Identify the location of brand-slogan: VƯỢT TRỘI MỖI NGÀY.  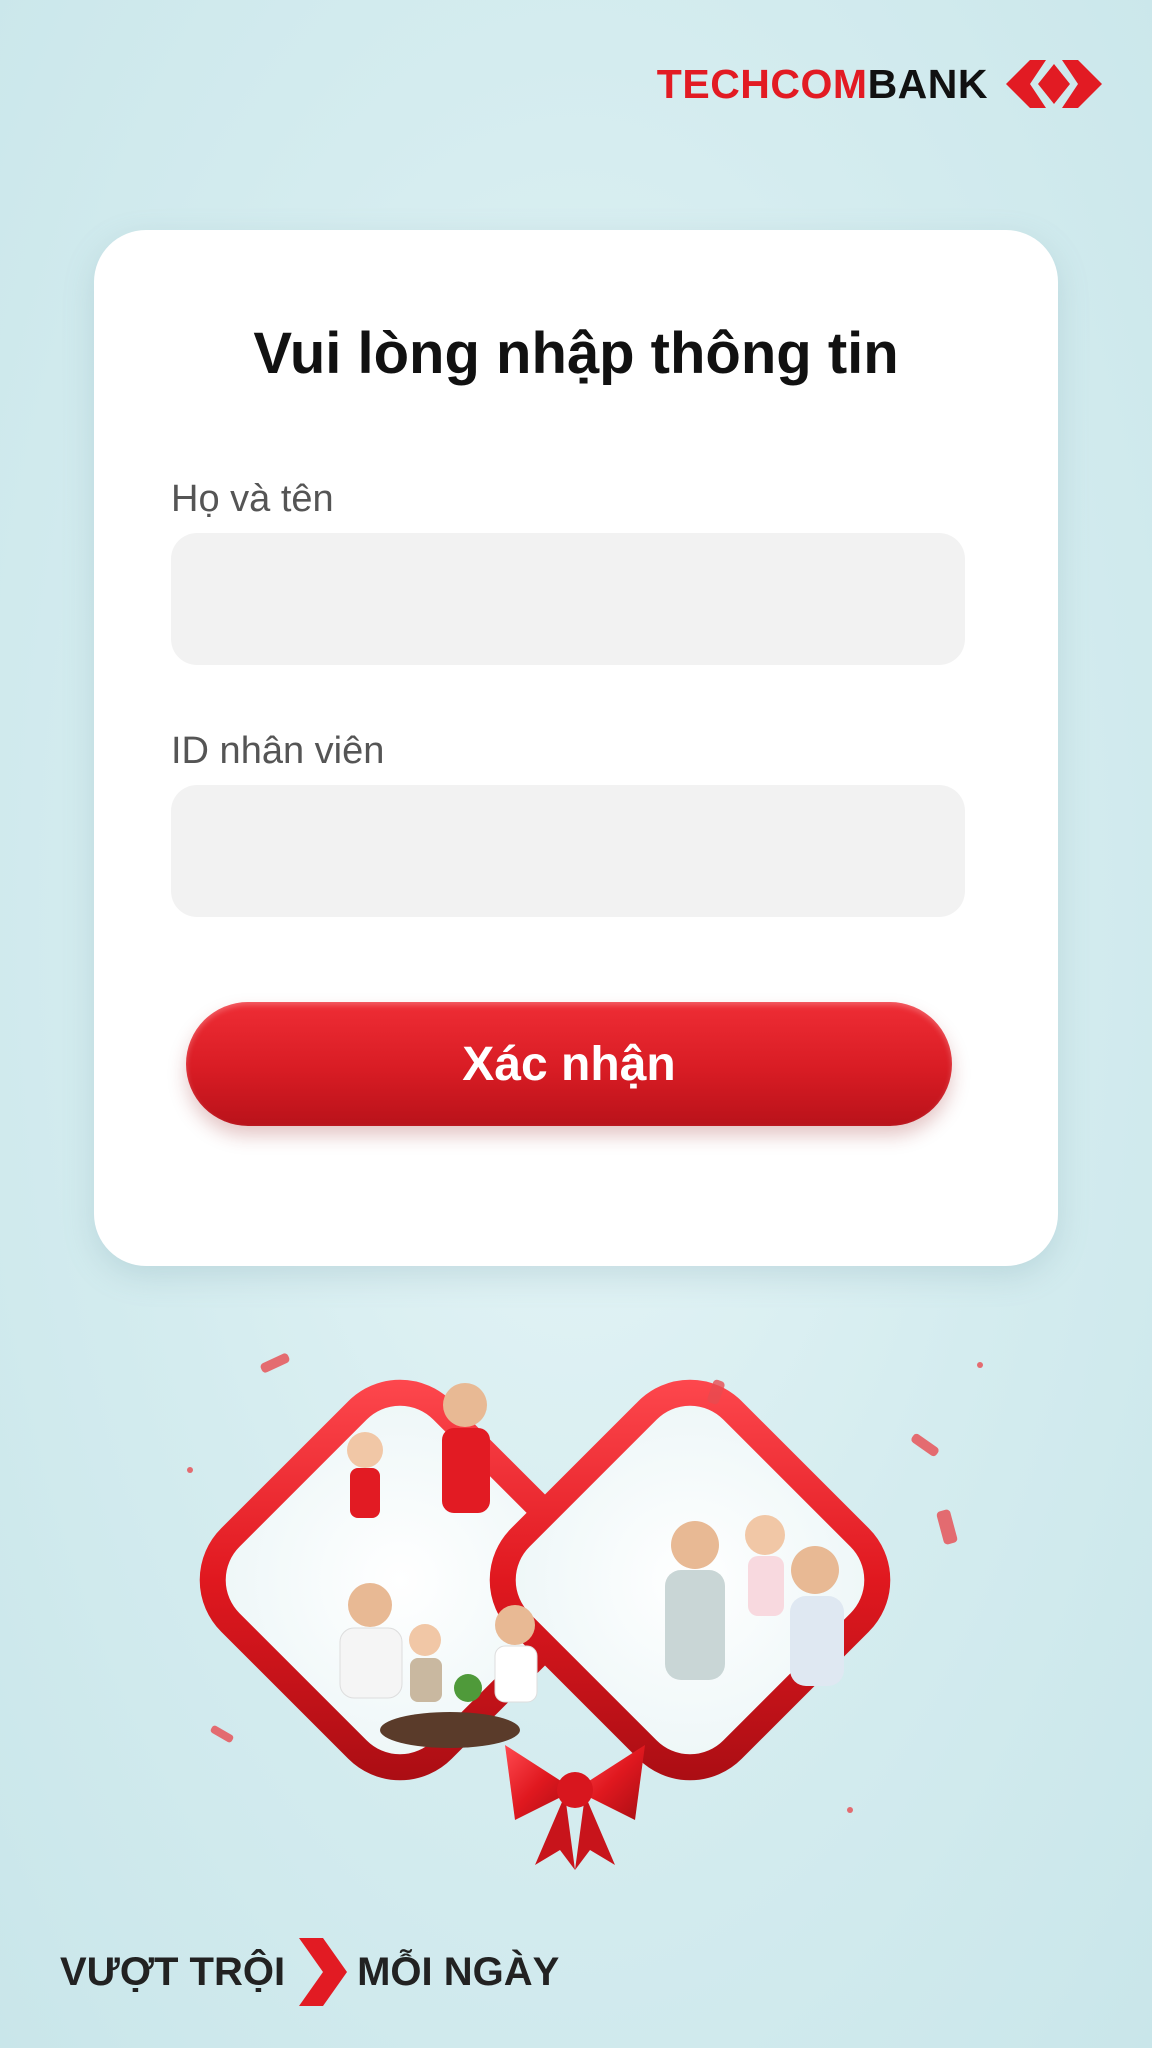
(309, 1972).